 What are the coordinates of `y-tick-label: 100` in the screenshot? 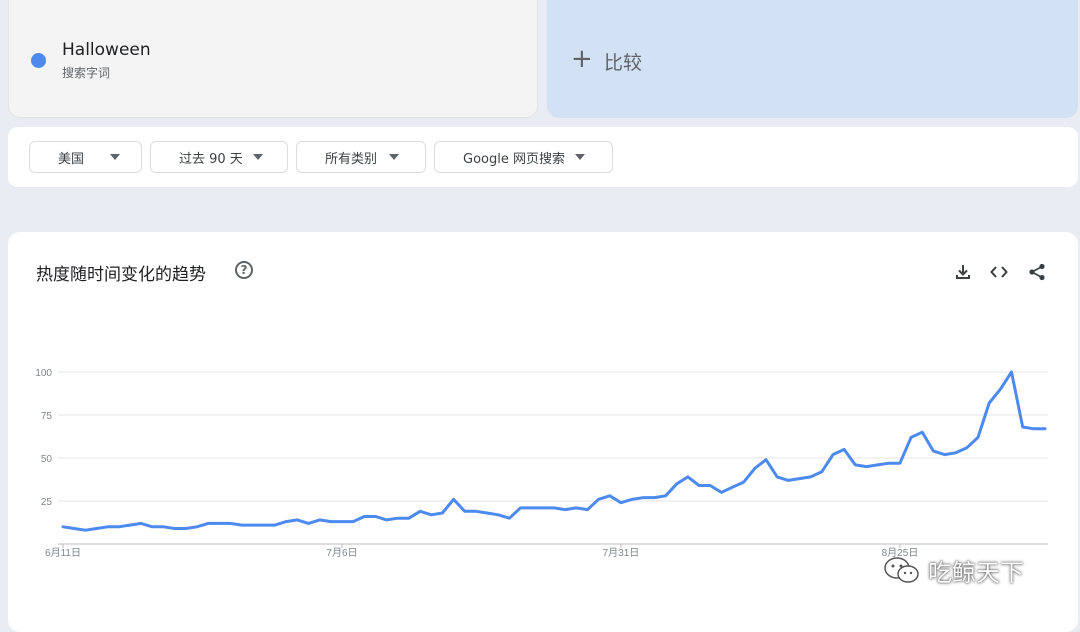 It's located at (43, 373).